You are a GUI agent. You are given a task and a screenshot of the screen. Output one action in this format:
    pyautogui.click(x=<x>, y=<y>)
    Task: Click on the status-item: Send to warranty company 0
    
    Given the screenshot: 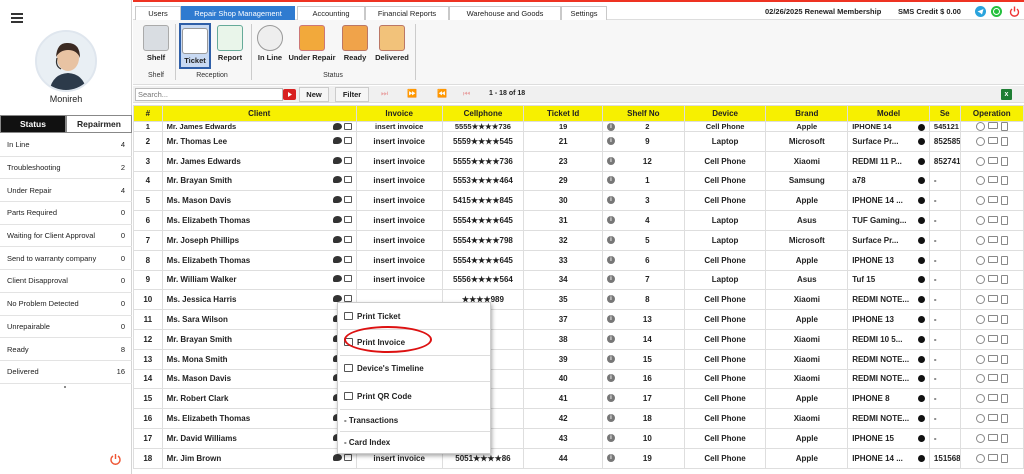 What is the action you would take?
    pyautogui.click(x=66, y=259)
    